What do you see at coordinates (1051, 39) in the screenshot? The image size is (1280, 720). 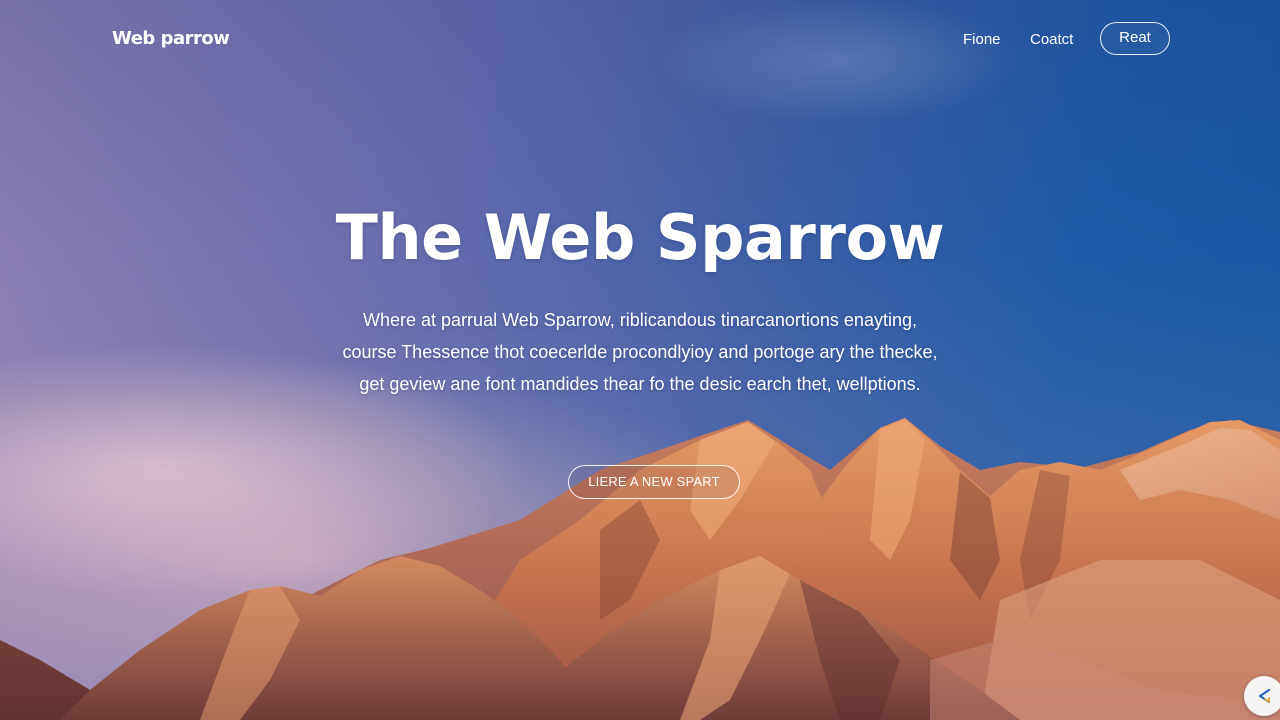 I see `nav-link-contact: Coatct` at bounding box center [1051, 39].